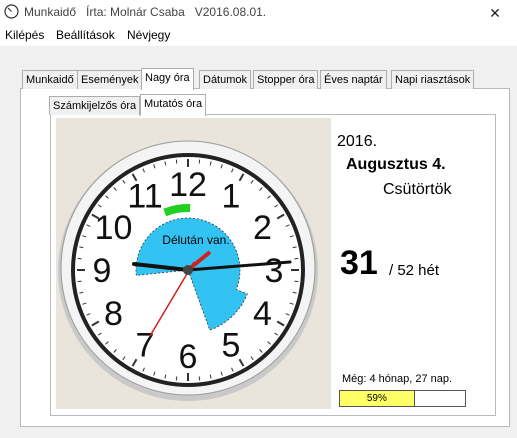 The width and height of the screenshot is (517, 438). Describe the element at coordinates (110, 79) in the screenshot. I see `tab-esemenyek: Események` at that location.